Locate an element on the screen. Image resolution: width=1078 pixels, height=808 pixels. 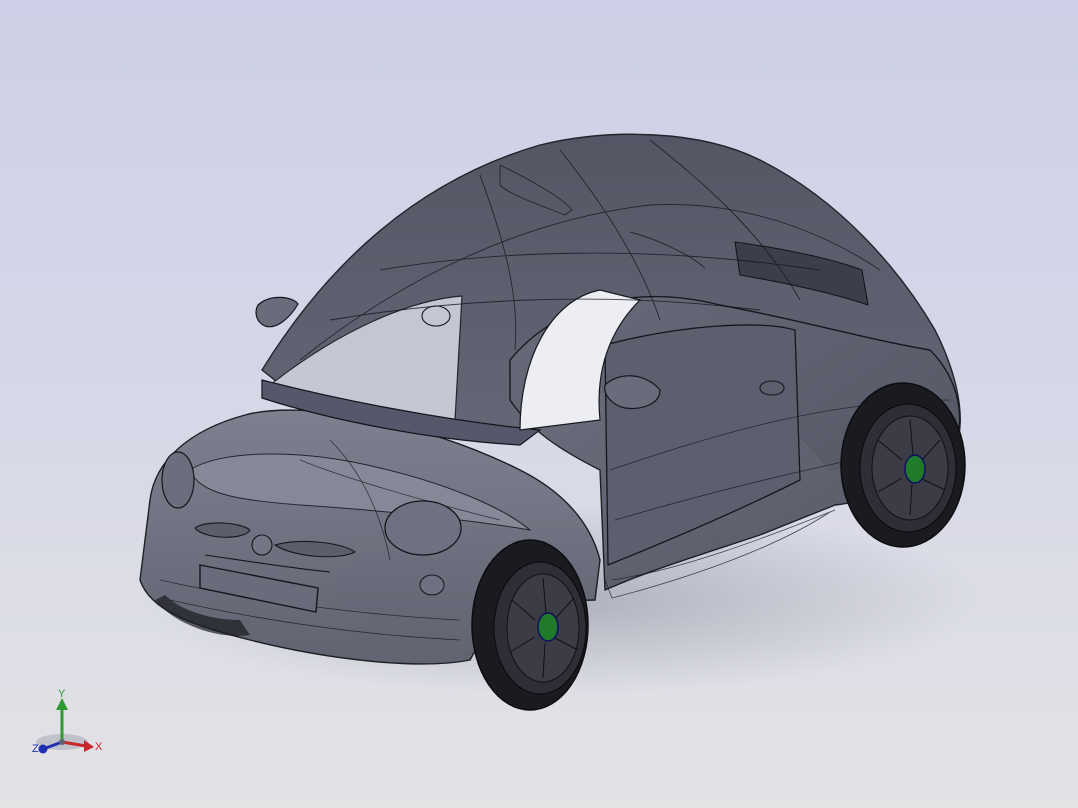
wheel-rear is located at coordinates (903, 465).